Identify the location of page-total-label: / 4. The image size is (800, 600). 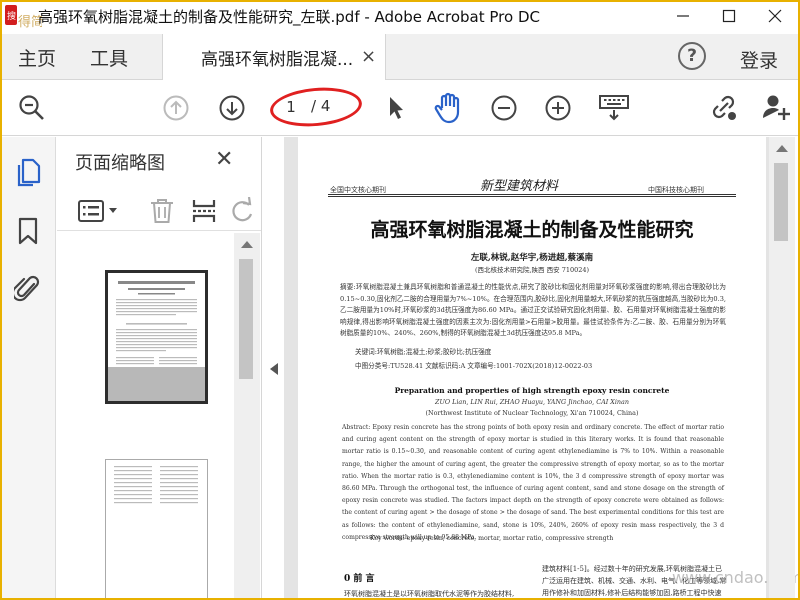
(321, 106).